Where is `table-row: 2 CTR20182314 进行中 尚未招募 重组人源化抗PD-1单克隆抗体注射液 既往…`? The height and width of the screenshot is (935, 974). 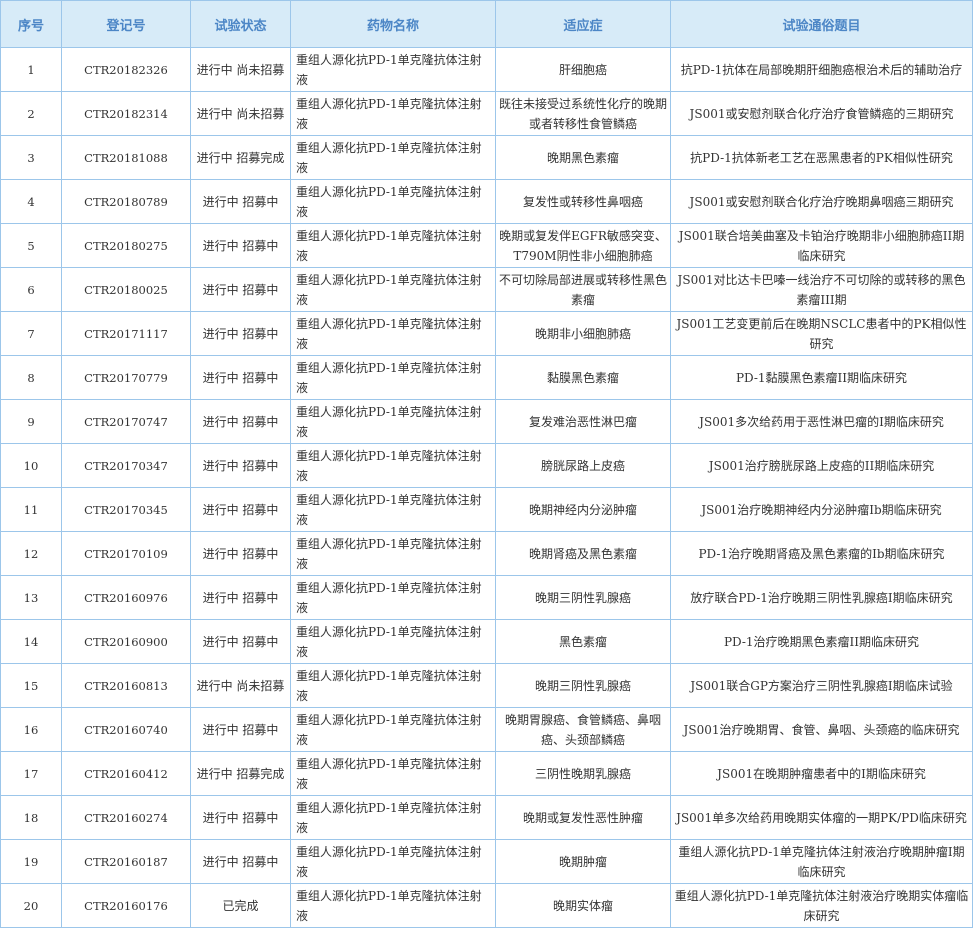 table-row: 2 CTR20182314 进行中 尚未招募 重组人源化抗PD-1单克隆抗体注射液 既往… is located at coordinates (486, 113).